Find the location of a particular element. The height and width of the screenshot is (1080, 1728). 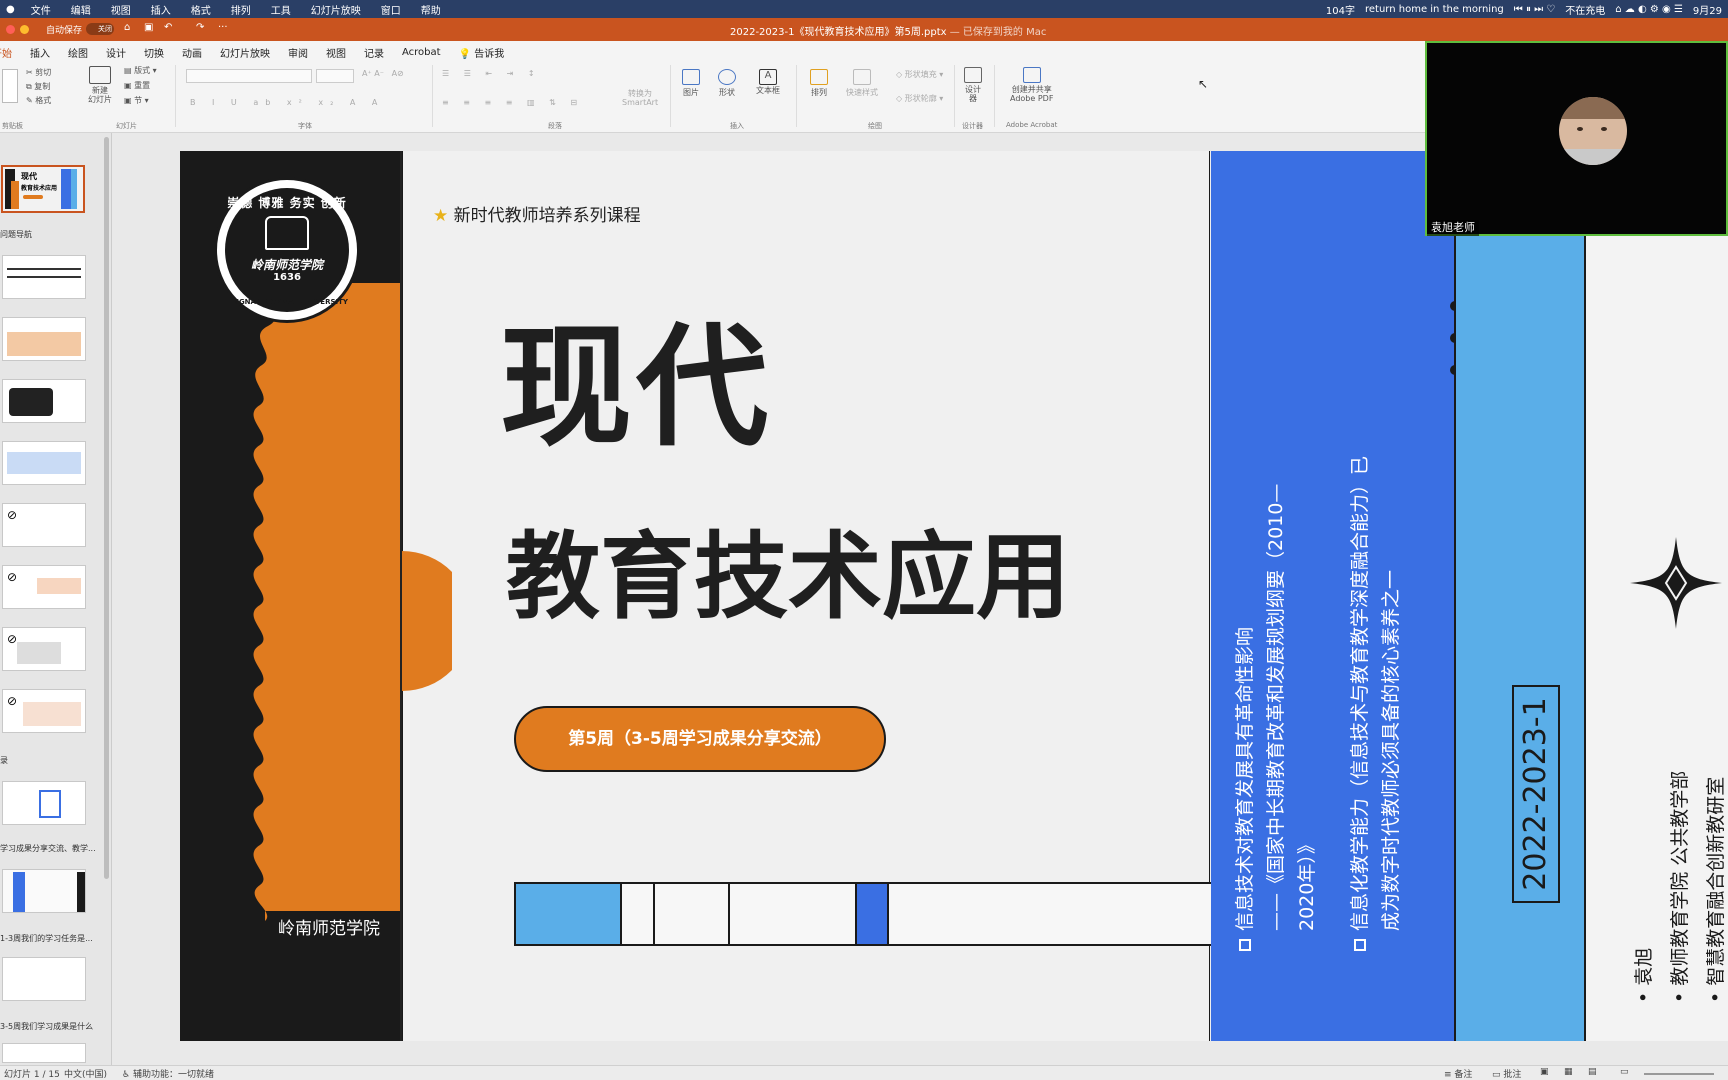

notes-button: ≡ 备注 is located at coordinates (1458, 1073).